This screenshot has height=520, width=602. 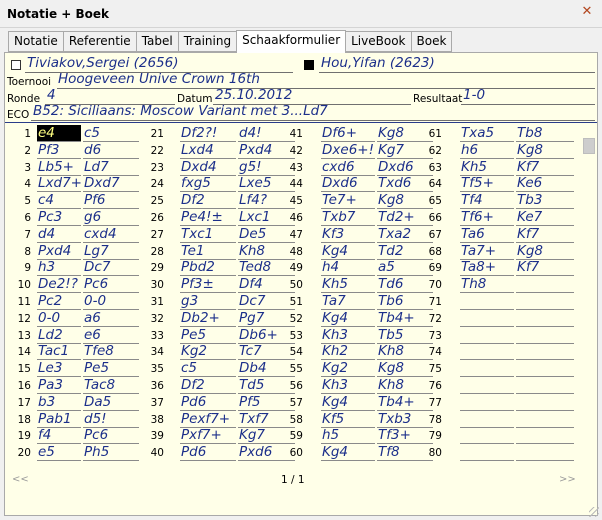 What do you see at coordinates (103, 63) in the screenshot?
I see `white-player: Tiviakov,Sergei (2656)` at bounding box center [103, 63].